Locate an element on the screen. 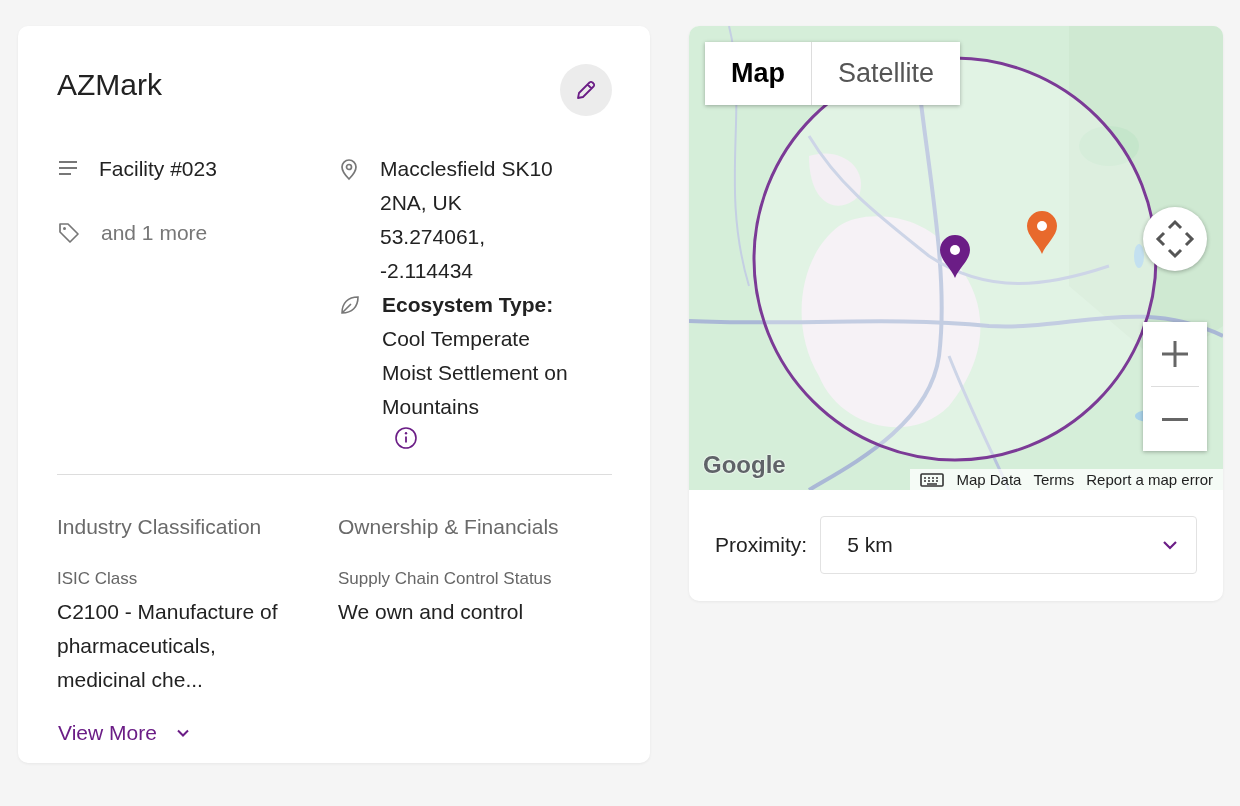 The image size is (1240, 806). attribution-link: Terms is located at coordinates (1054, 479).